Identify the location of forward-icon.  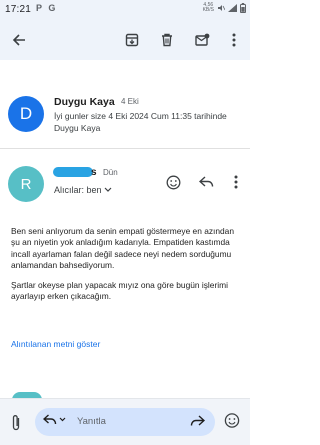
(198, 420).